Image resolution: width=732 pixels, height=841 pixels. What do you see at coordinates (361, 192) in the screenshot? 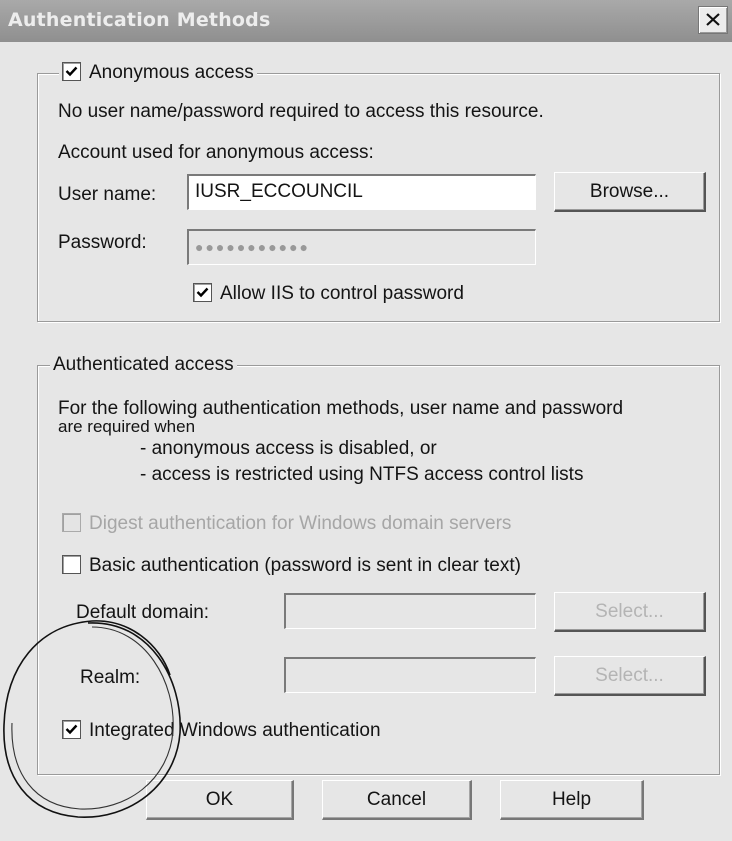
I see `username-input: IUSR_ECCOUNCIL` at bounding box center [361, 192].